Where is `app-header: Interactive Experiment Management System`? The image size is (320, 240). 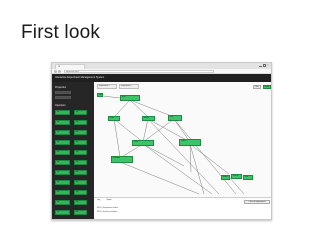
app-header: Interactive Experiment Management System is located at coordinates (161, 78).